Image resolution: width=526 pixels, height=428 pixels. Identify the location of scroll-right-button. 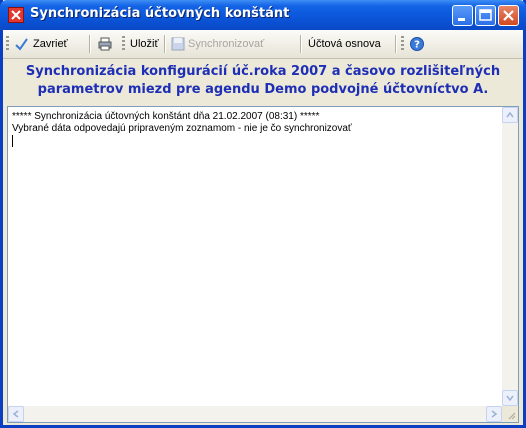
(494, 414).